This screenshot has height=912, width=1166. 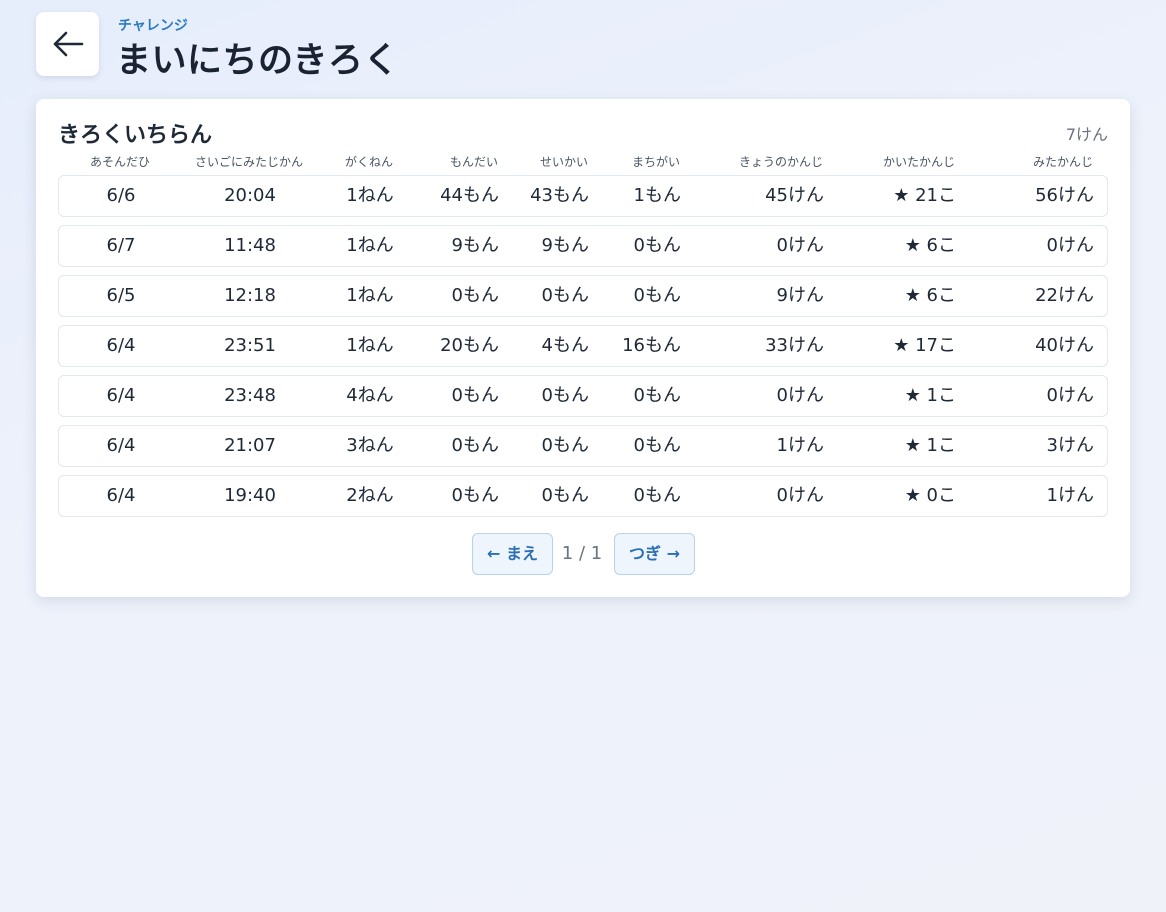 I want to click on cell-last-seen: 21:07, so click(x=250, y=445).